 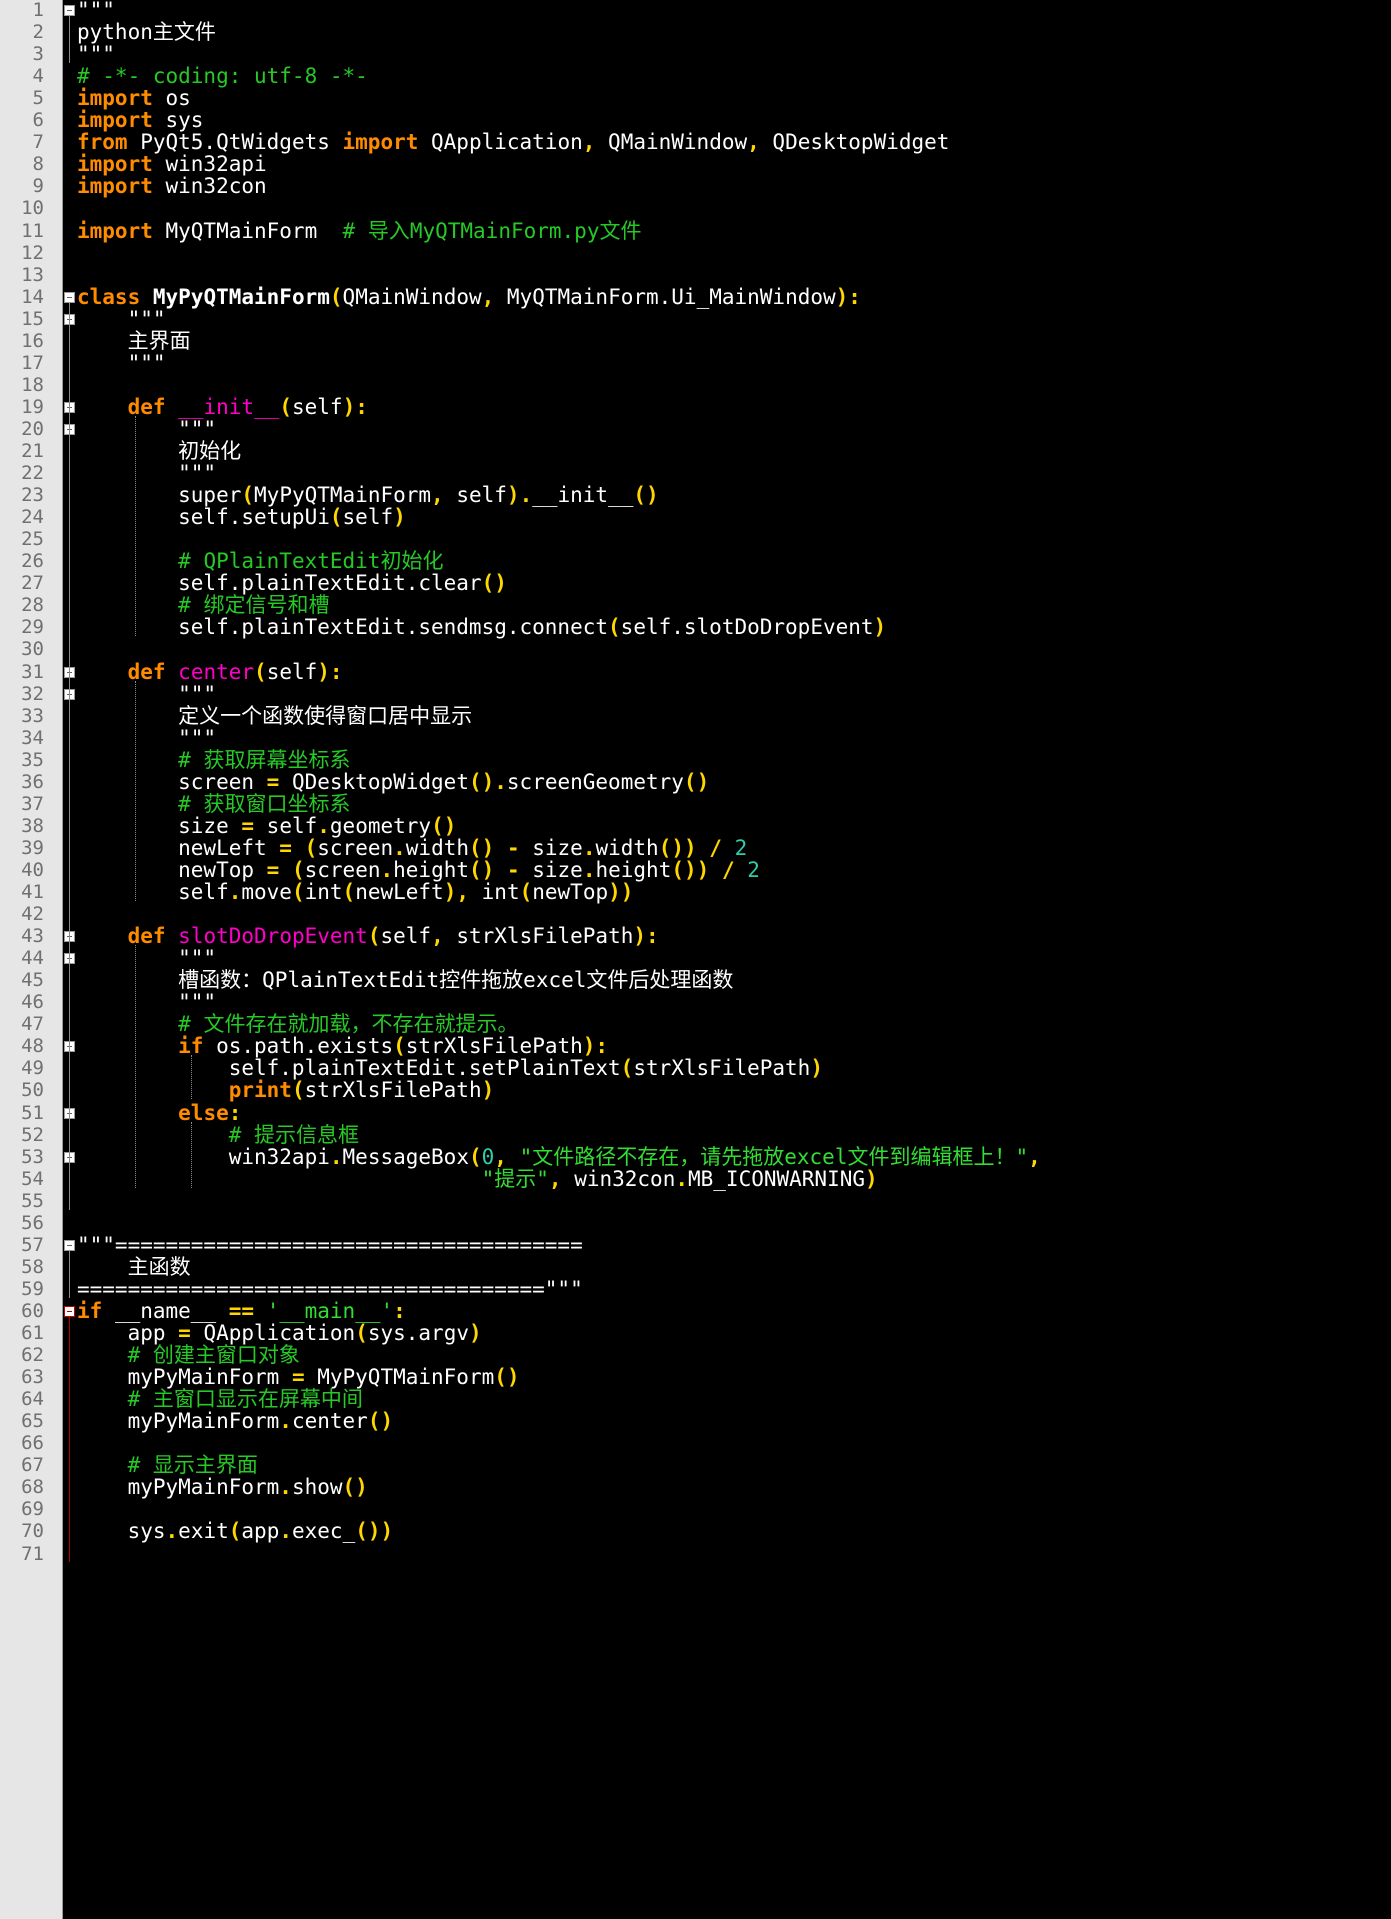 I want to click on code-token: self.slotDoDropEvent, so click(x=747, y=627).